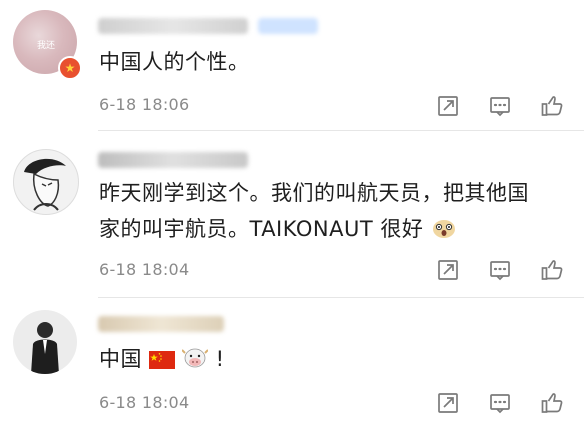 Image resolution: width=584 pixels, height=437 pixels. I want to click on china-flag-icon, so click(162, 356).